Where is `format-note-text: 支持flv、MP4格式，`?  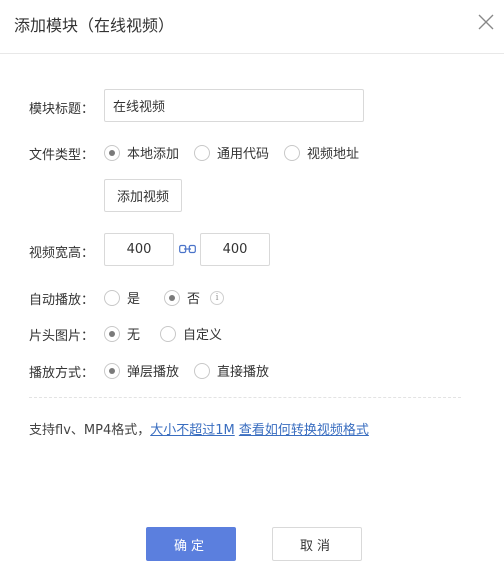
format-note-text: 支持flv、MP4格式， is located at coordinates (90, 430).